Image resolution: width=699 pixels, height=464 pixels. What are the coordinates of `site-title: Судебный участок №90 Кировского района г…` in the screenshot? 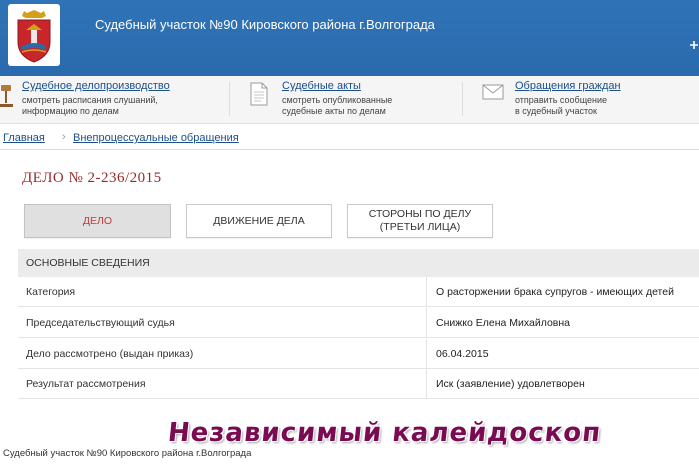 It's located at (265, 24).